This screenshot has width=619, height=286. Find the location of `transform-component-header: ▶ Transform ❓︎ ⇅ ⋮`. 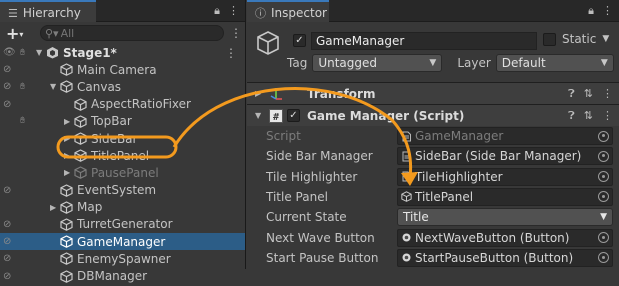

transform-component-header: ▶ Transform ❓︎ ⇅ ⋮ is located at coordinates (433, 93).